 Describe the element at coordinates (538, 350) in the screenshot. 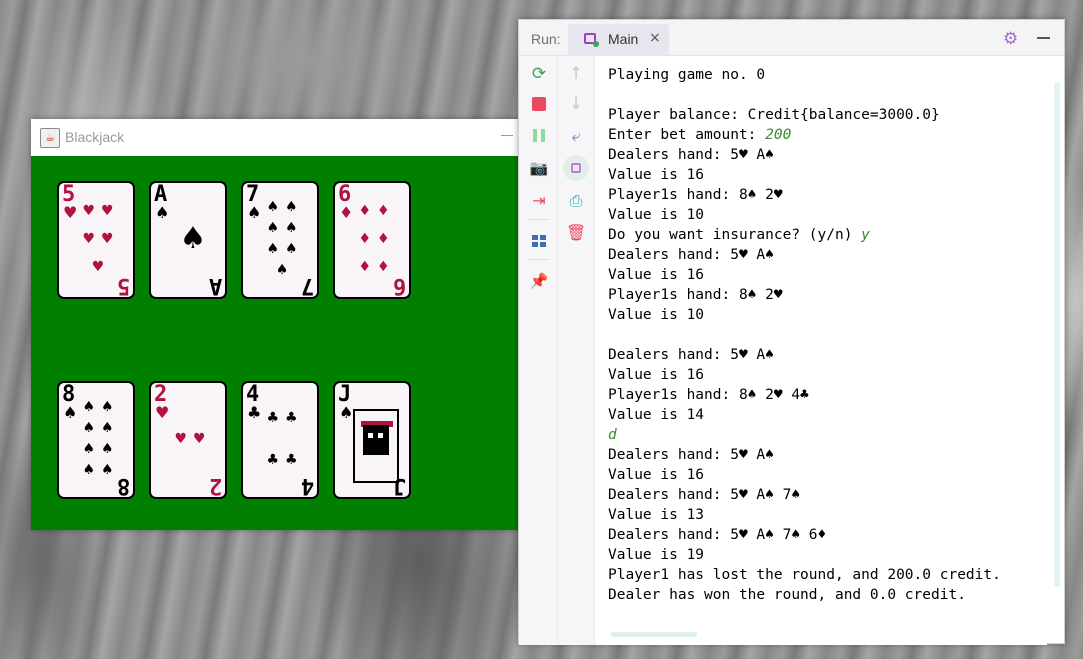

I see `run-toolbar-primary: ⟳ 📷 ⇥ 📌` at that location.